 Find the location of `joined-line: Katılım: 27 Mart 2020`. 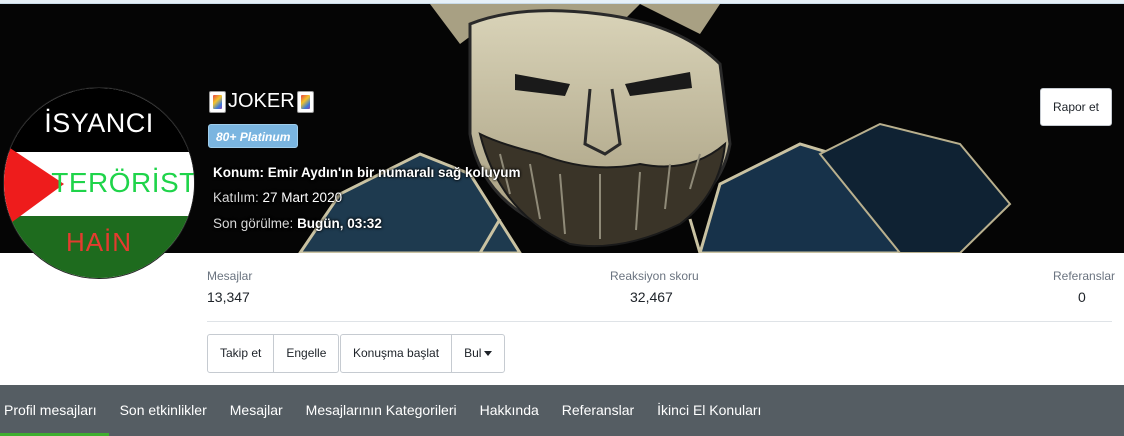

joined-line: Katılım: 27 Mart 2020 is located at coordinates (277, 197).